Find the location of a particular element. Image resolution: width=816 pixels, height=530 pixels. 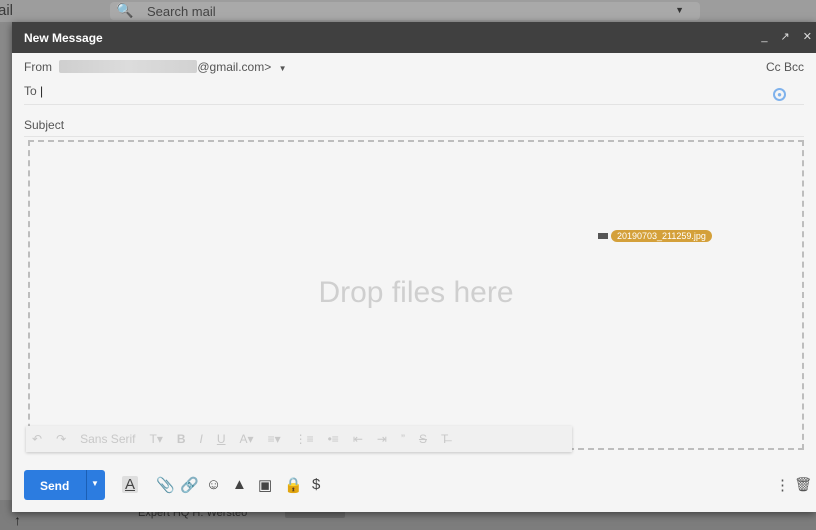

send-options-icon: ▼ is located at coordinates (95, 483).